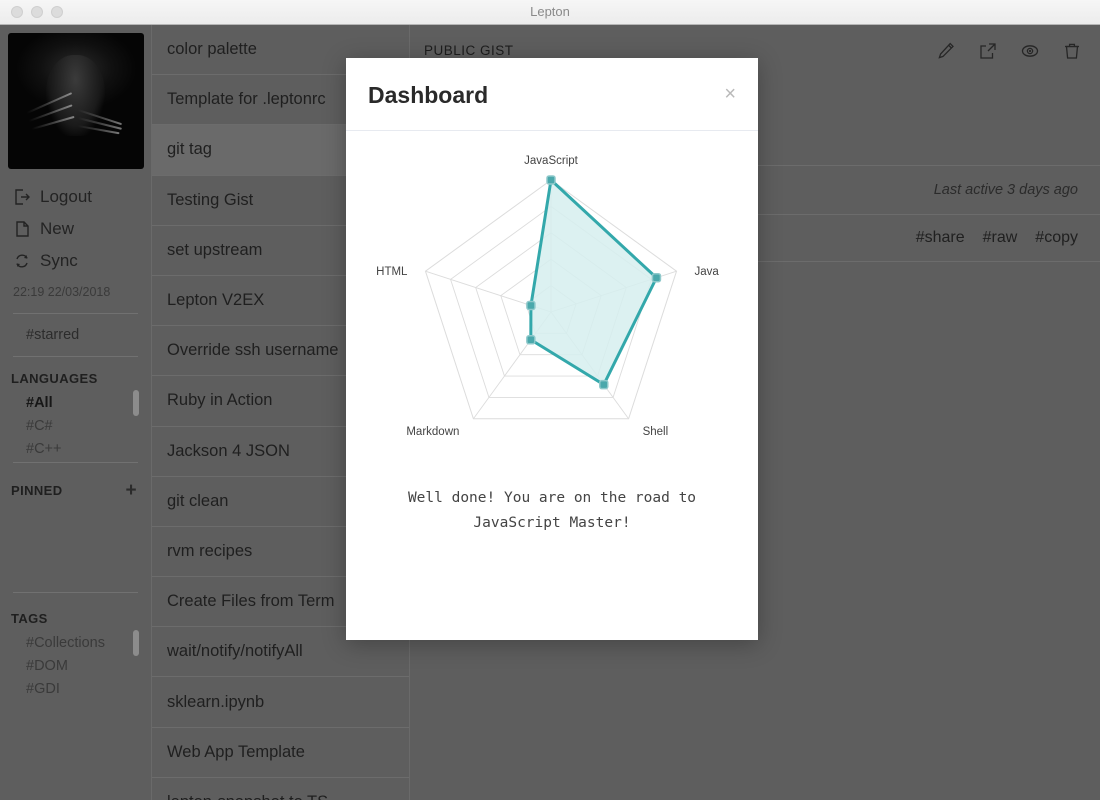  What do you see at coordinates (88, 426) in the screenshot?
I see `language-item-csharp: #C#` at bounding box center [88, 426].